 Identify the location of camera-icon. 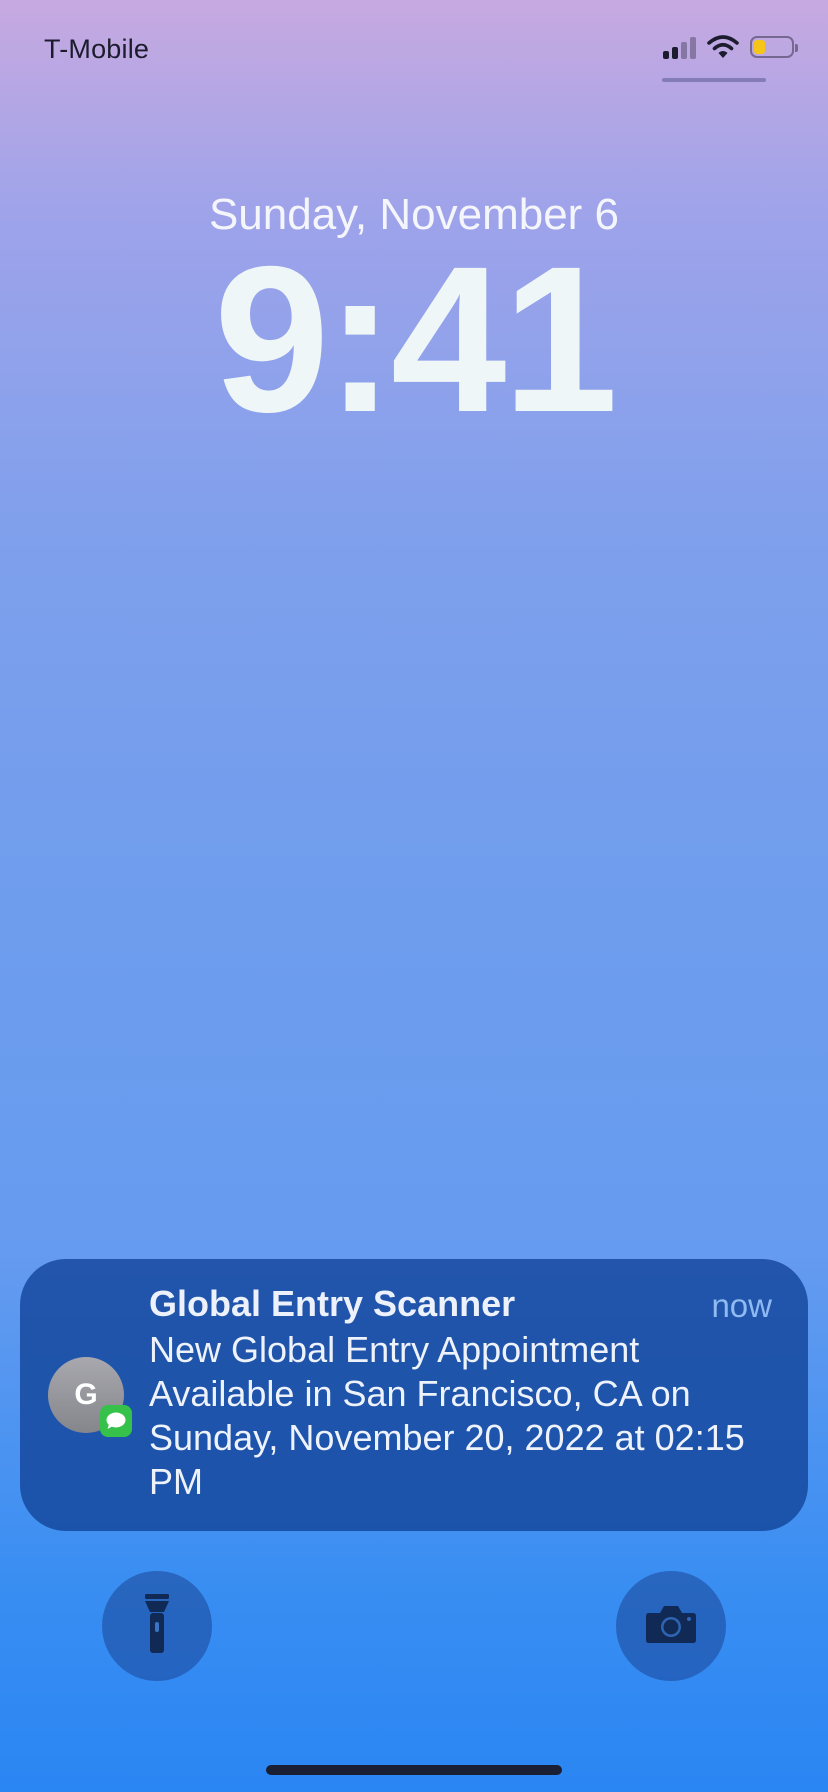
(671, 1626).